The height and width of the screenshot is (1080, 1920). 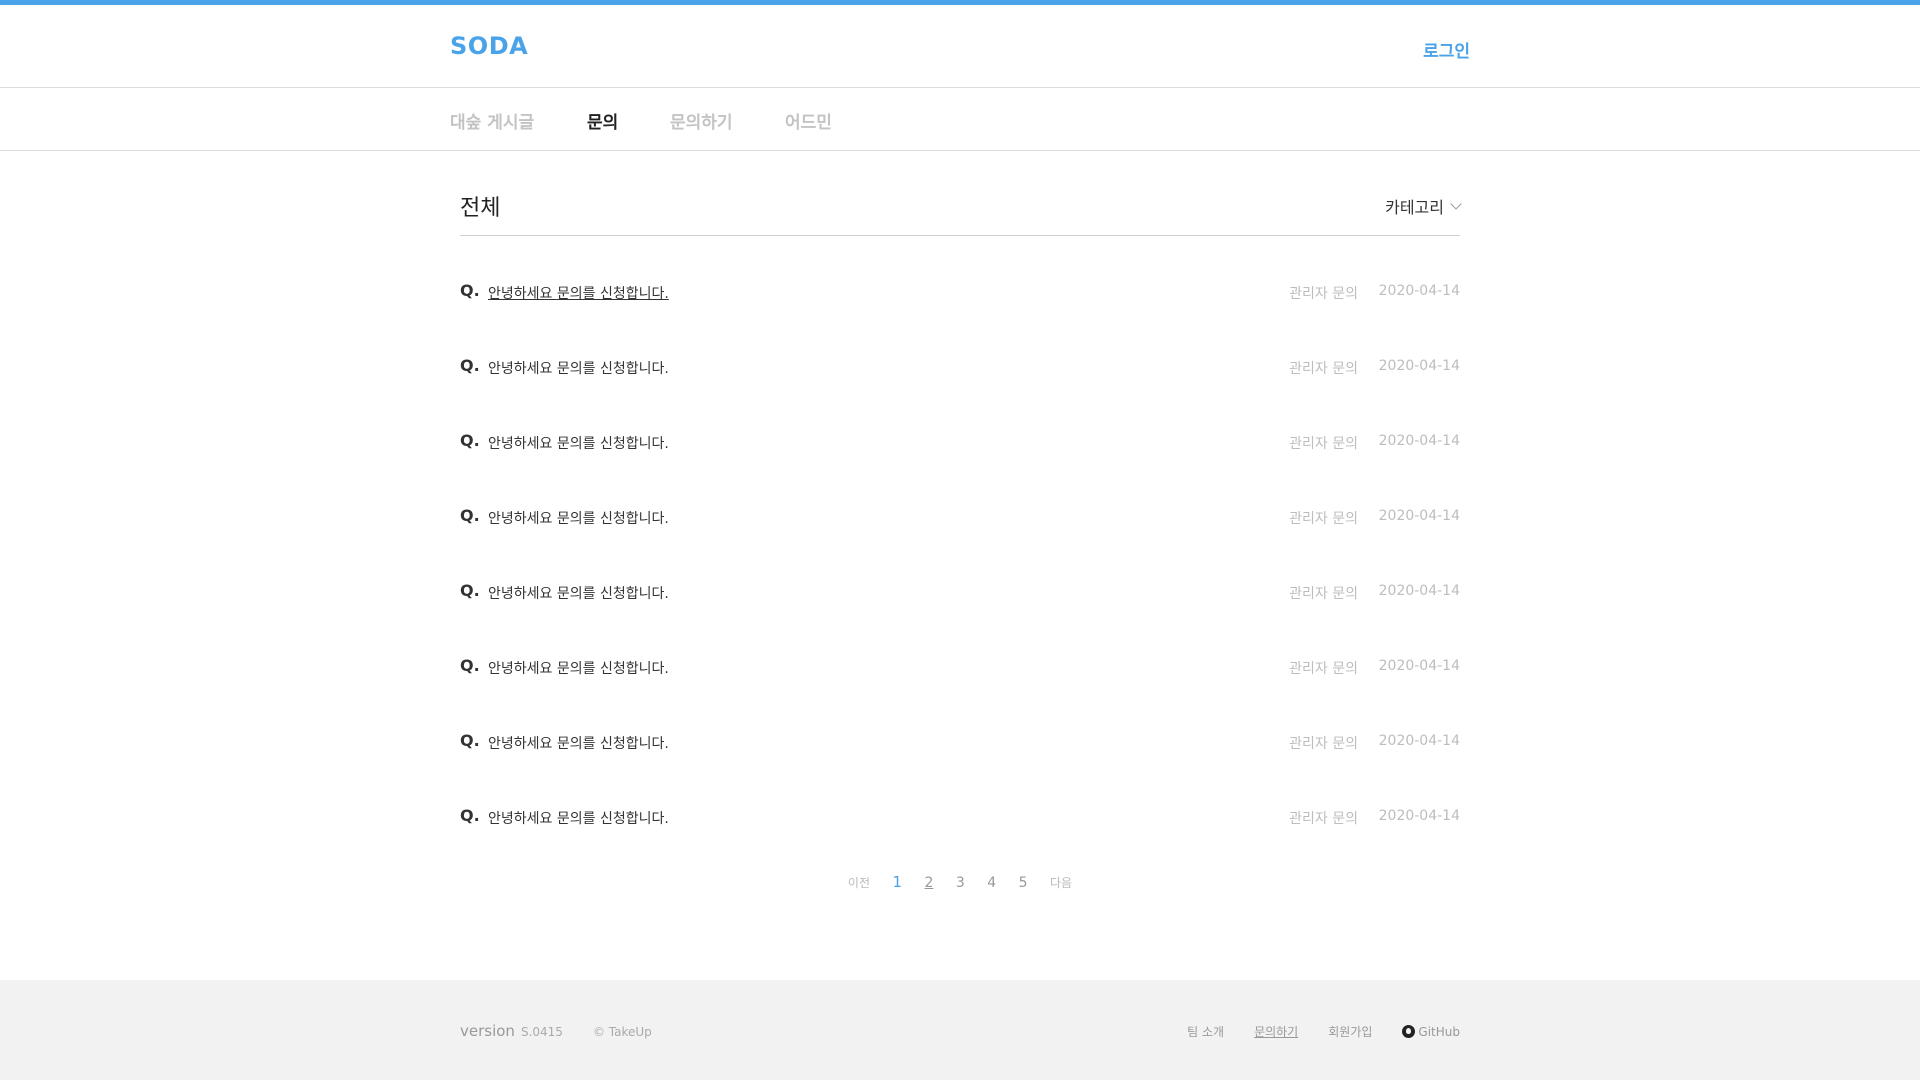 What do you see at coordinates (489, 46) in the screenshot?
I see `logo: SODA` at bounding box center [489, 46].